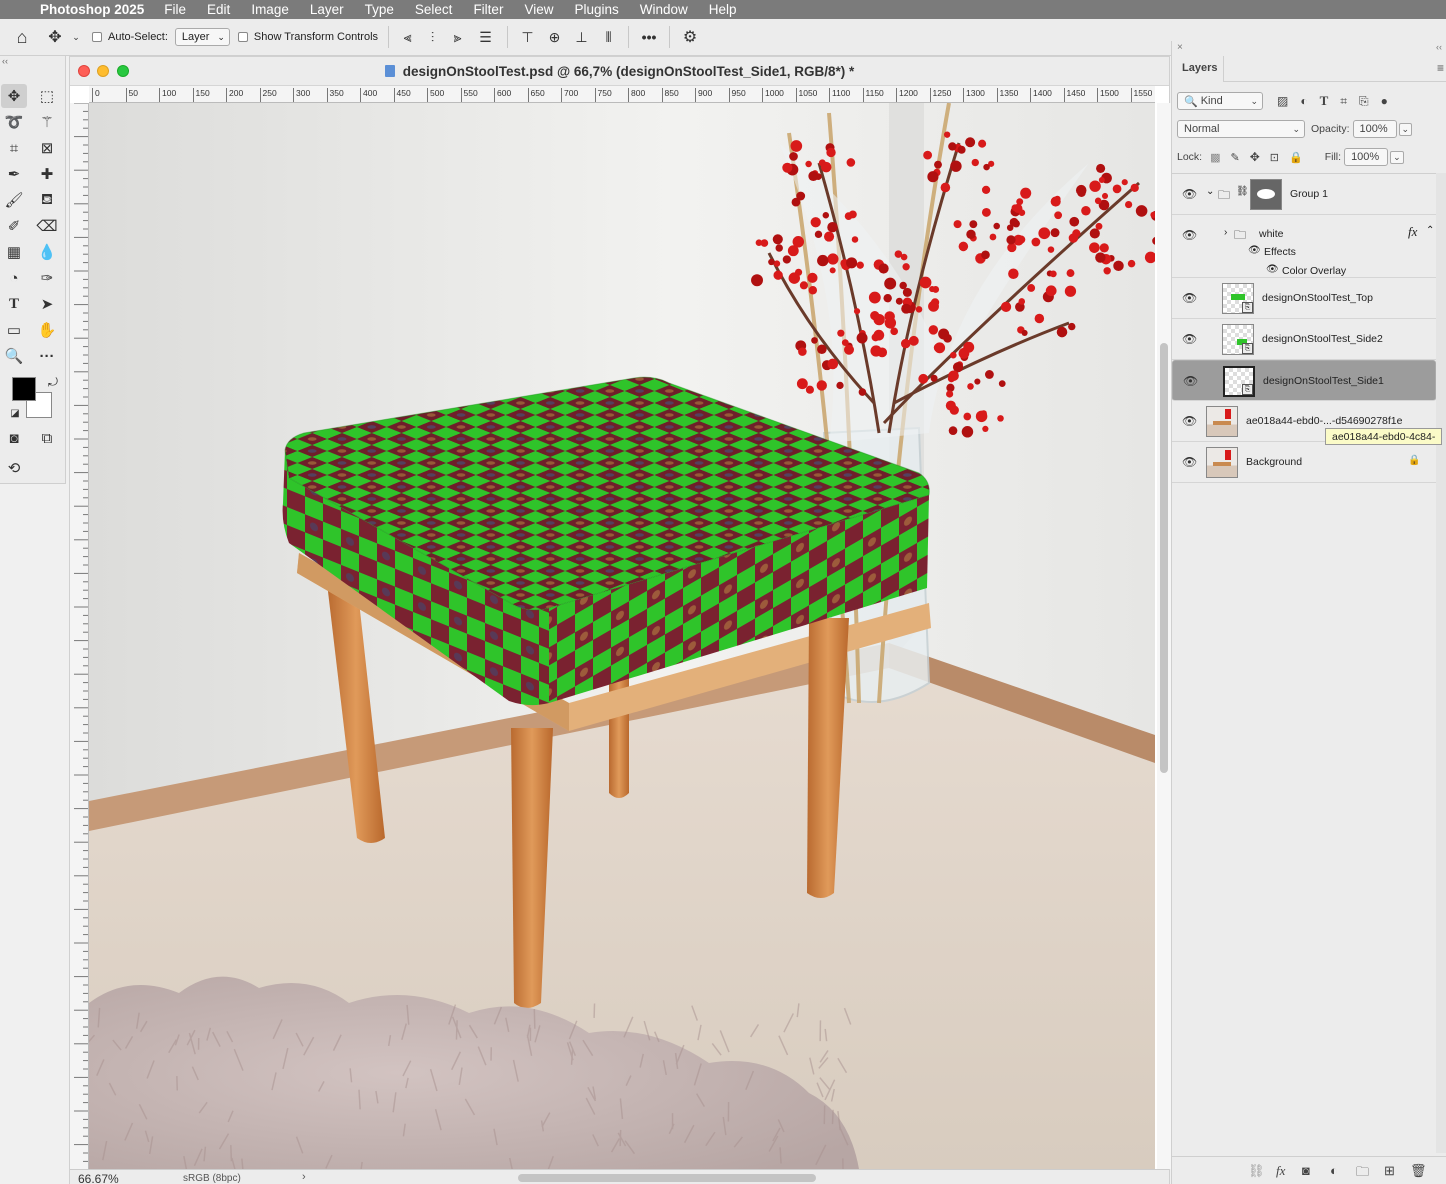 This screenshot has height=1184, width=1446. I want to click on layer-row-side2: 👁 ⎘ designOnStoolTest_Side2, so click(1304, 339).